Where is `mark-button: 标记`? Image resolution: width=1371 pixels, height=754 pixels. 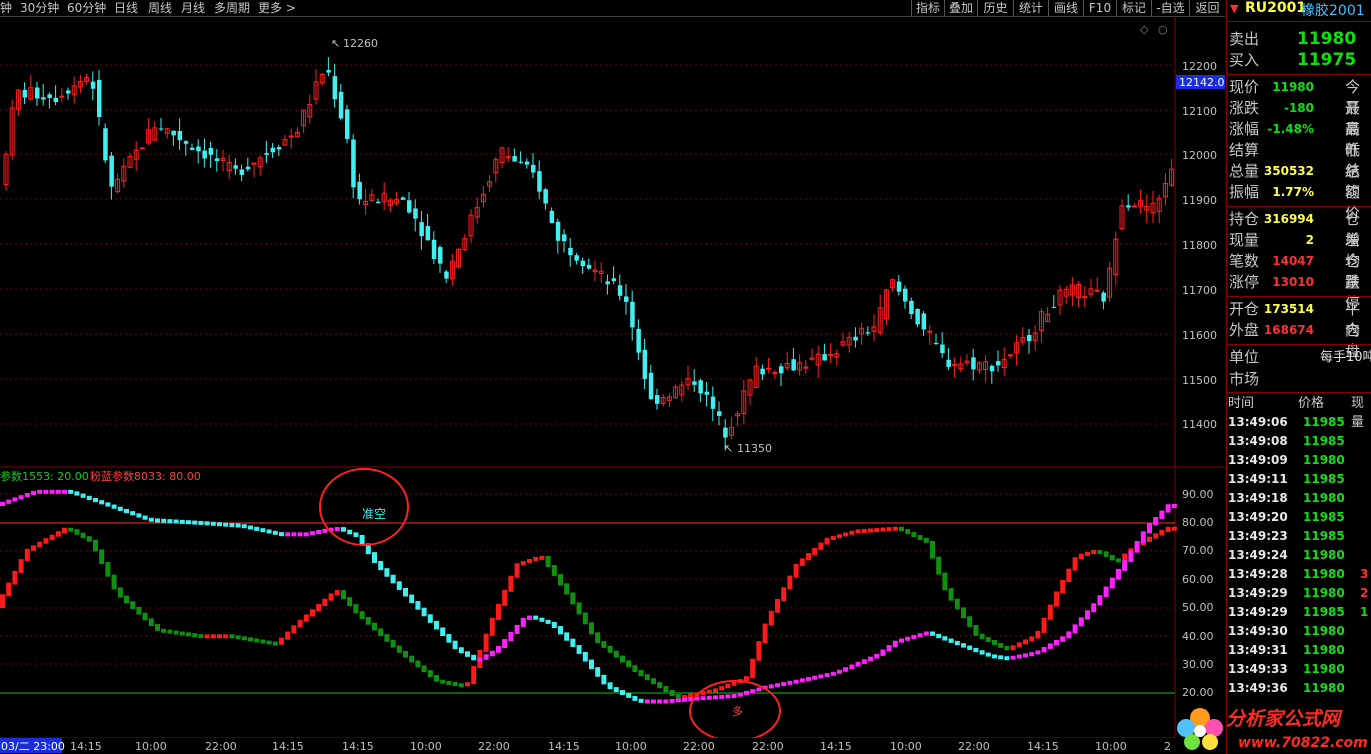 mark-button: 标记 is located at coordinates (1133, 8).